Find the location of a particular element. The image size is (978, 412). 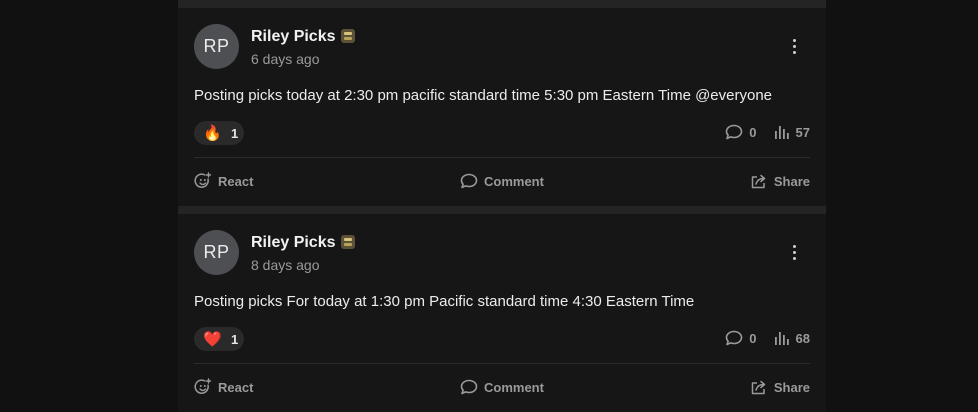

reaction-pill: 🔥 1 is located at coordinates (219, 133).